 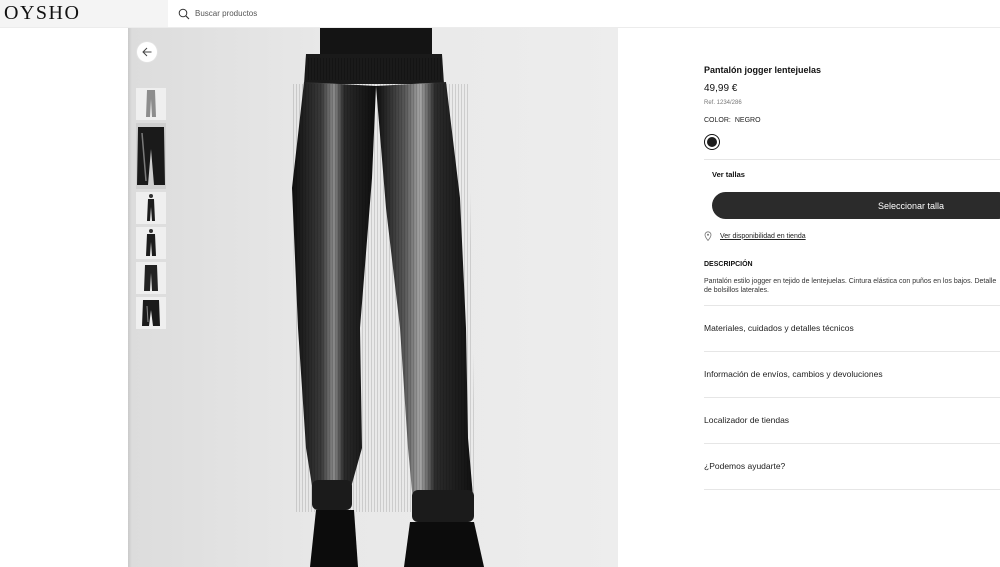 I want to click on accordion-materials: Materiales, cuidados y detalles técnicos, so click(x=852, y=328).